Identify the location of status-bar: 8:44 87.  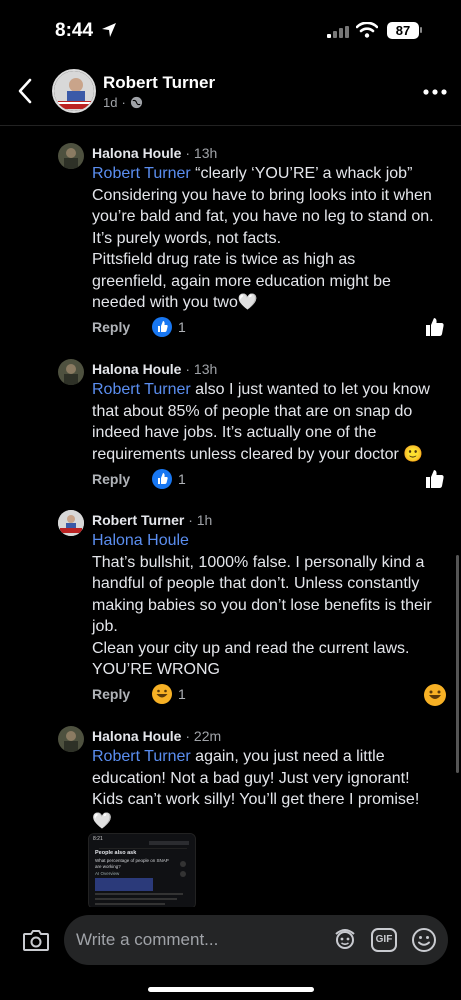
(230, 30).